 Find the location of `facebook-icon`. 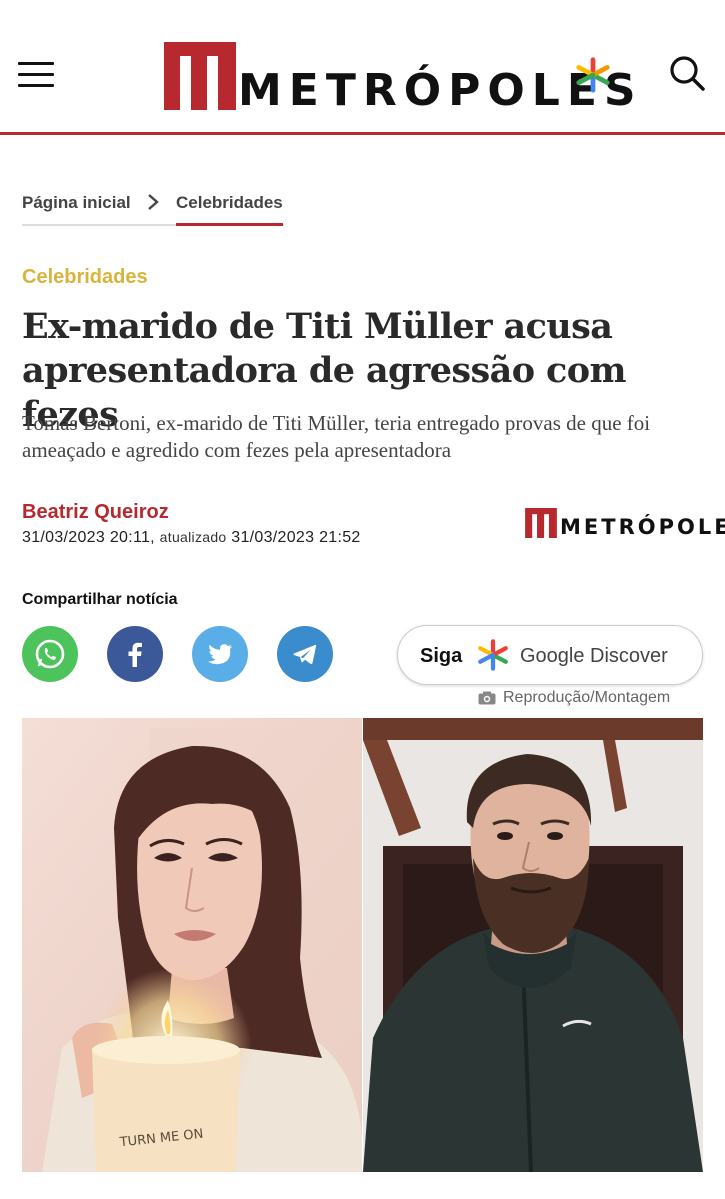

facebook-icon is located at coordinates (135, 654).